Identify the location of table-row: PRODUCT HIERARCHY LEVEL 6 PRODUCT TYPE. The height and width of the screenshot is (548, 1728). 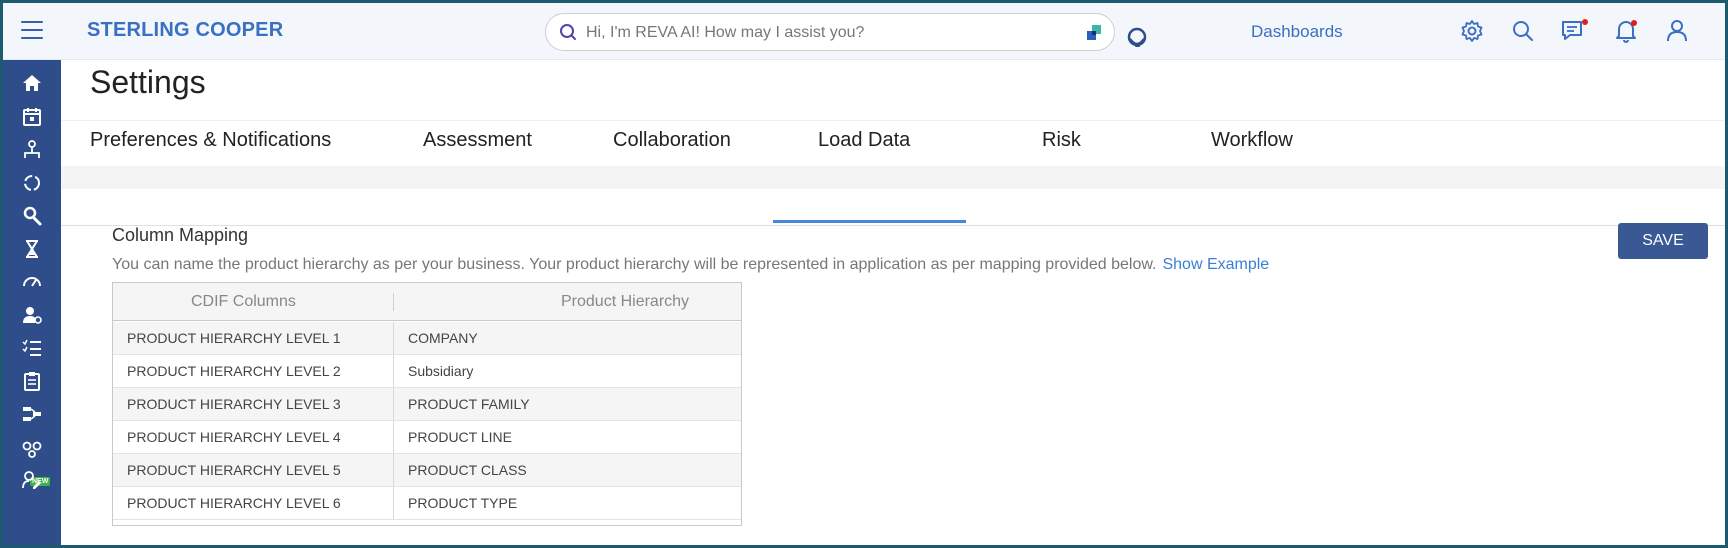
(427, 503).